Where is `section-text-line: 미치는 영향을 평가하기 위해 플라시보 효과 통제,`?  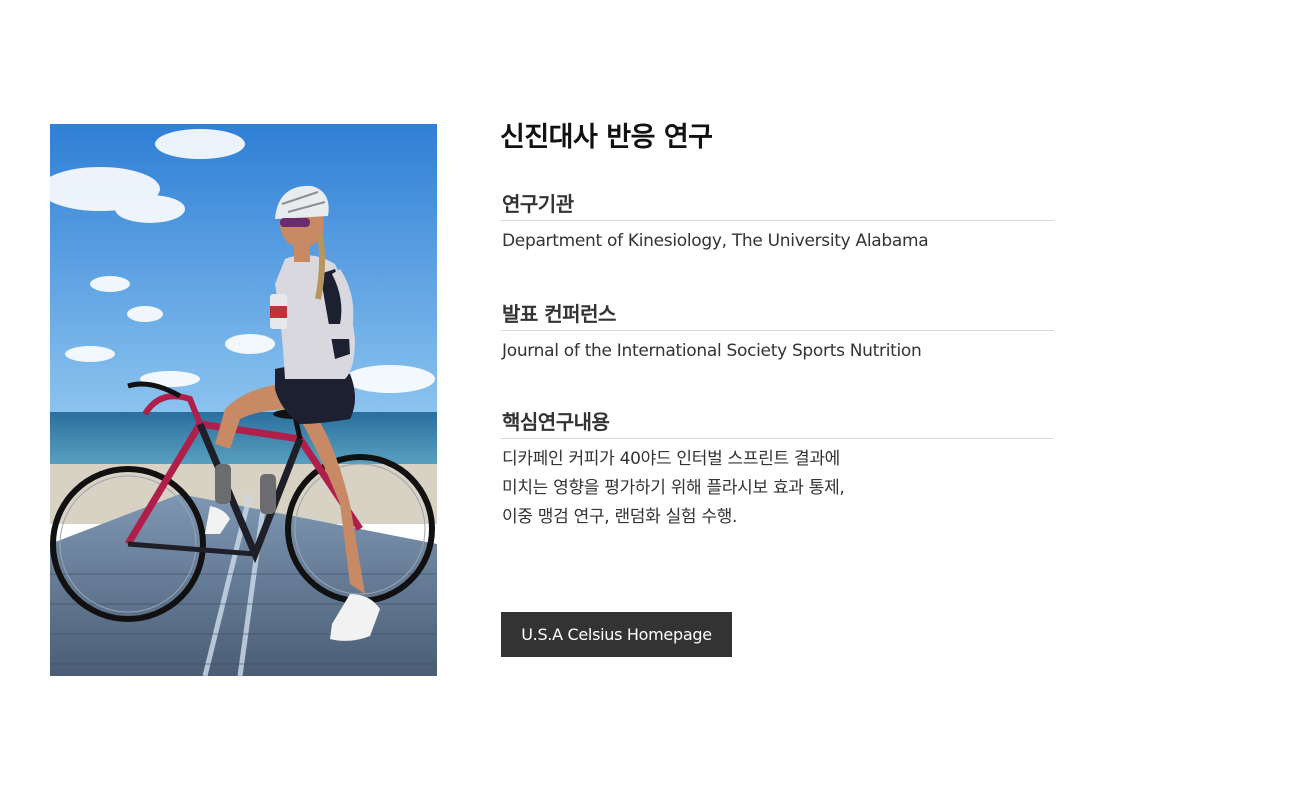
section-text-line: 미치는 영향을 평가하기 위해 플라시보 효과 통제, is located at coordinates (673, 488).